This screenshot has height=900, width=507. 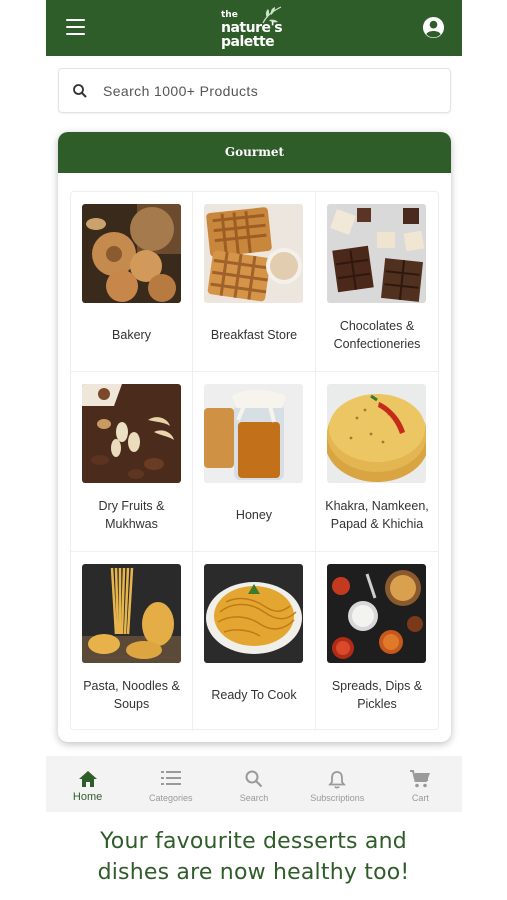 What do you see at coordinates (376, 613) in the screenshot?
I see `spreads-image` at bounding box center [376, 613].